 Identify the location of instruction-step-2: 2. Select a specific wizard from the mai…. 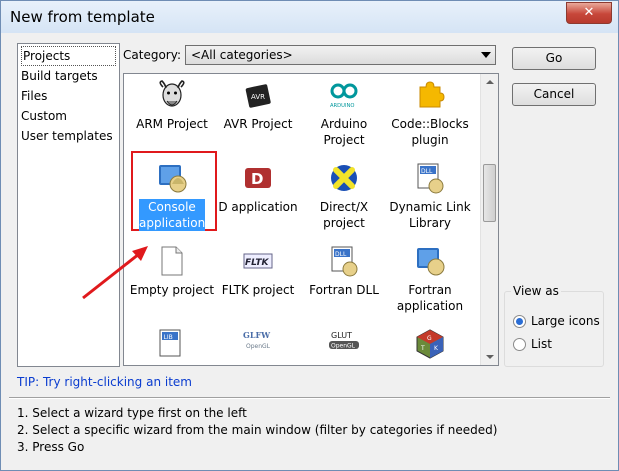
(257, 430).